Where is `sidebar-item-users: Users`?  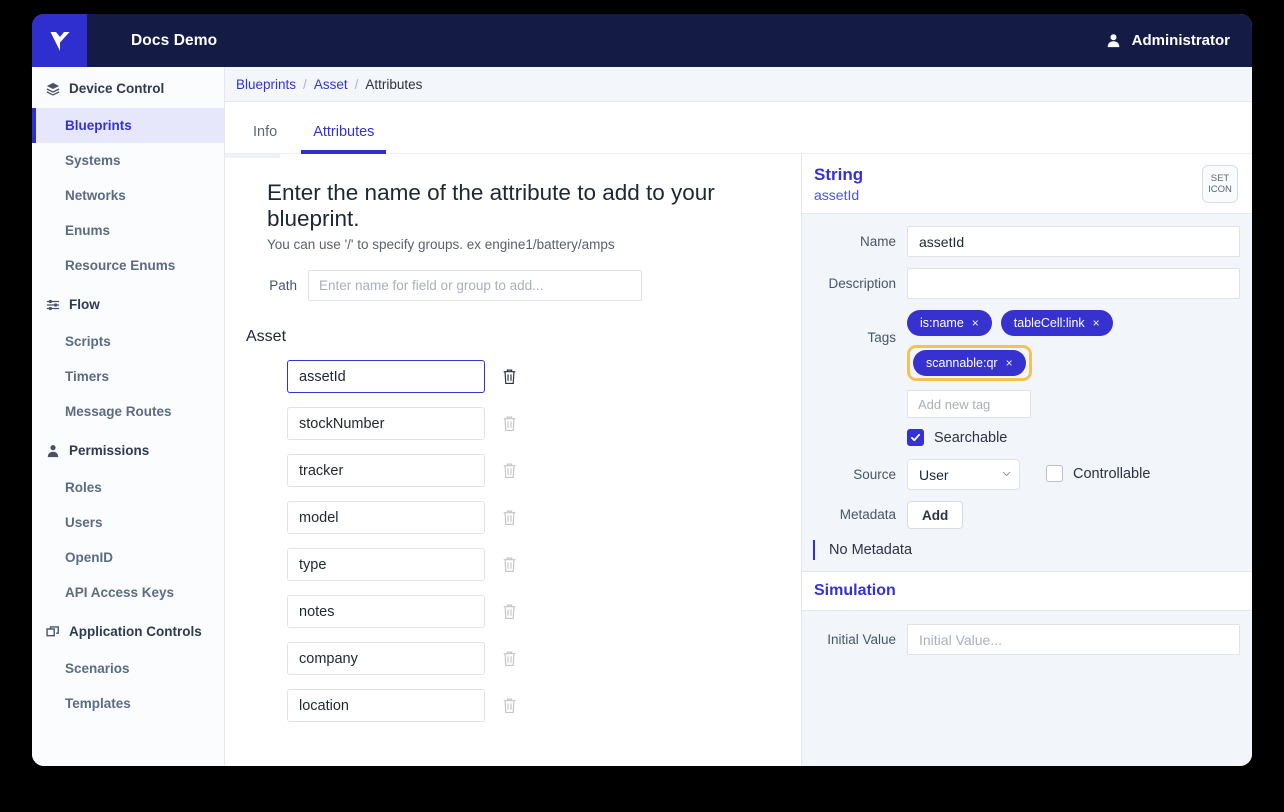
sidebar-item-users: Users is located at coordinates (128, 522).